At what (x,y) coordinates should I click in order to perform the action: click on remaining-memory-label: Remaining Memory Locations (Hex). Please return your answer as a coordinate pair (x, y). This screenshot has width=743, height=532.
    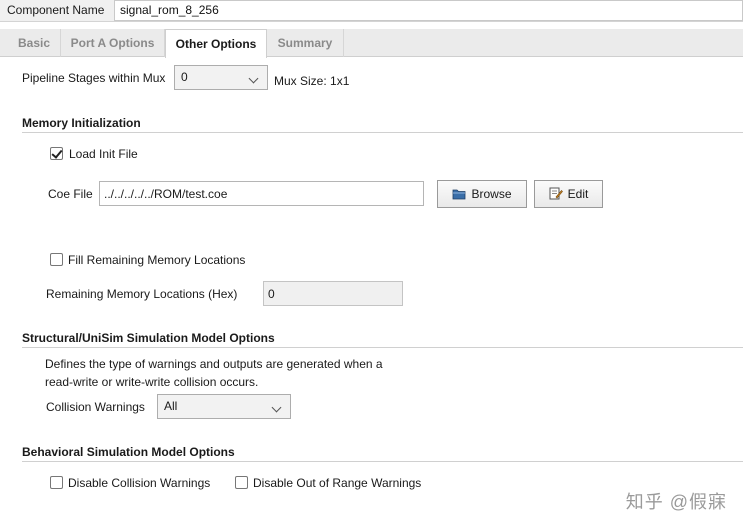
    Looking at the image, I should click on (142, 294).